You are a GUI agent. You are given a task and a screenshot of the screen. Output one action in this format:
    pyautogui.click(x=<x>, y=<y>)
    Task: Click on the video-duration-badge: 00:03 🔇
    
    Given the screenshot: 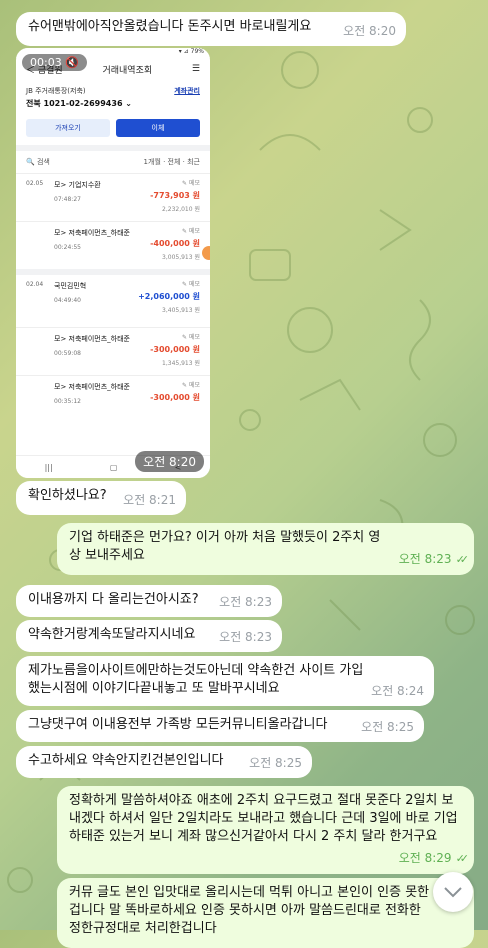 What is the action you would take?
    pyautogui.click(x=54, y=62)
    